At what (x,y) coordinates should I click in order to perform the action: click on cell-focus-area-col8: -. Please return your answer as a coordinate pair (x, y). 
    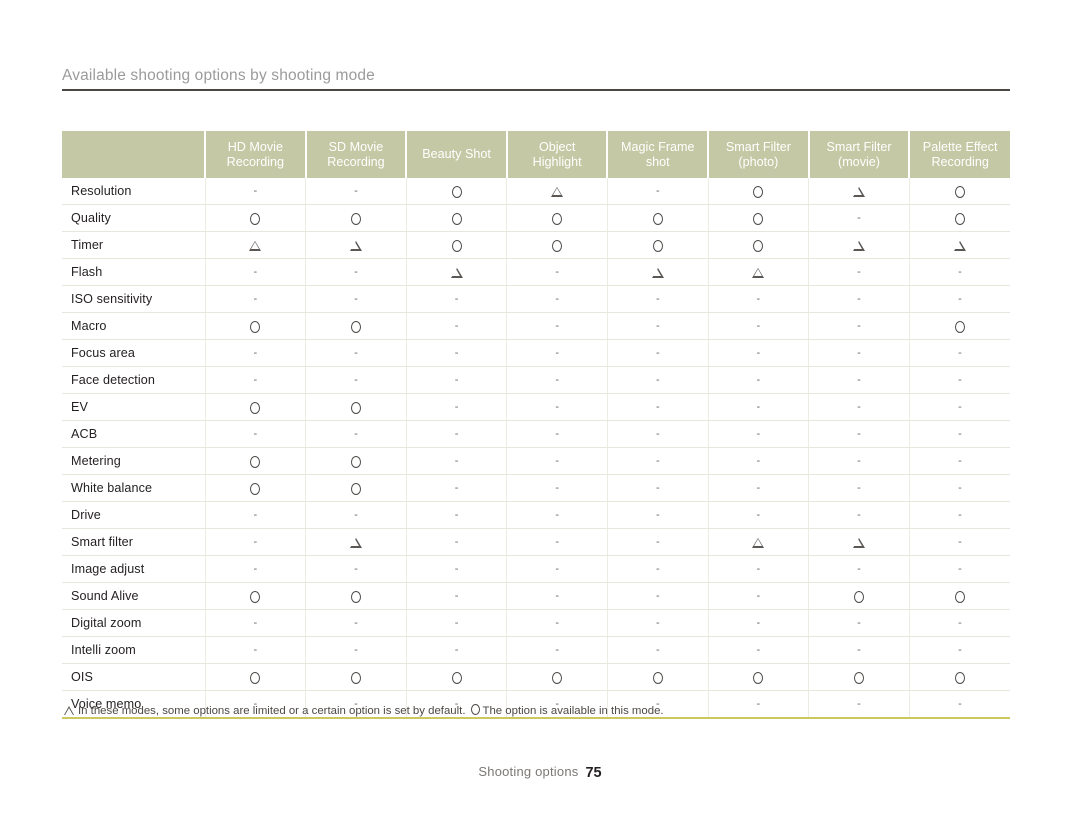
    Looking at the image, I should click on (959, 353).